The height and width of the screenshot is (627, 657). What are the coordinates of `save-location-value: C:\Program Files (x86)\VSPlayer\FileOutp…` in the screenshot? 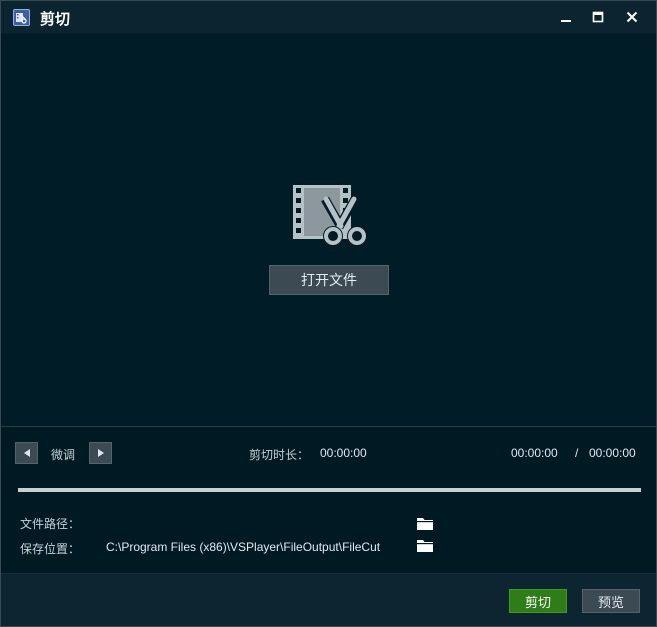 It's located at (243, 547).